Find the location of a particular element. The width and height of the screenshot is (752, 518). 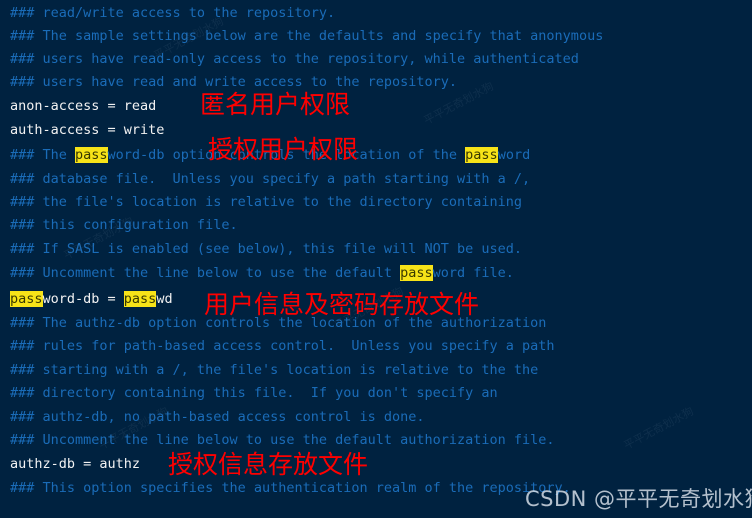

annotation-auth-access-note: 授权用户权限 is located at coordinates (283, 149).